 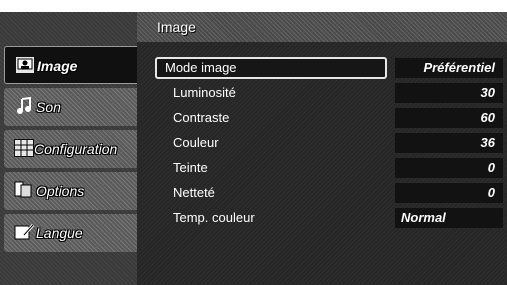 What do you see at coordinates (214, 217) in the screenshot?
I see `setting-label: Temp. couleur` at bounding box center [214, 217].